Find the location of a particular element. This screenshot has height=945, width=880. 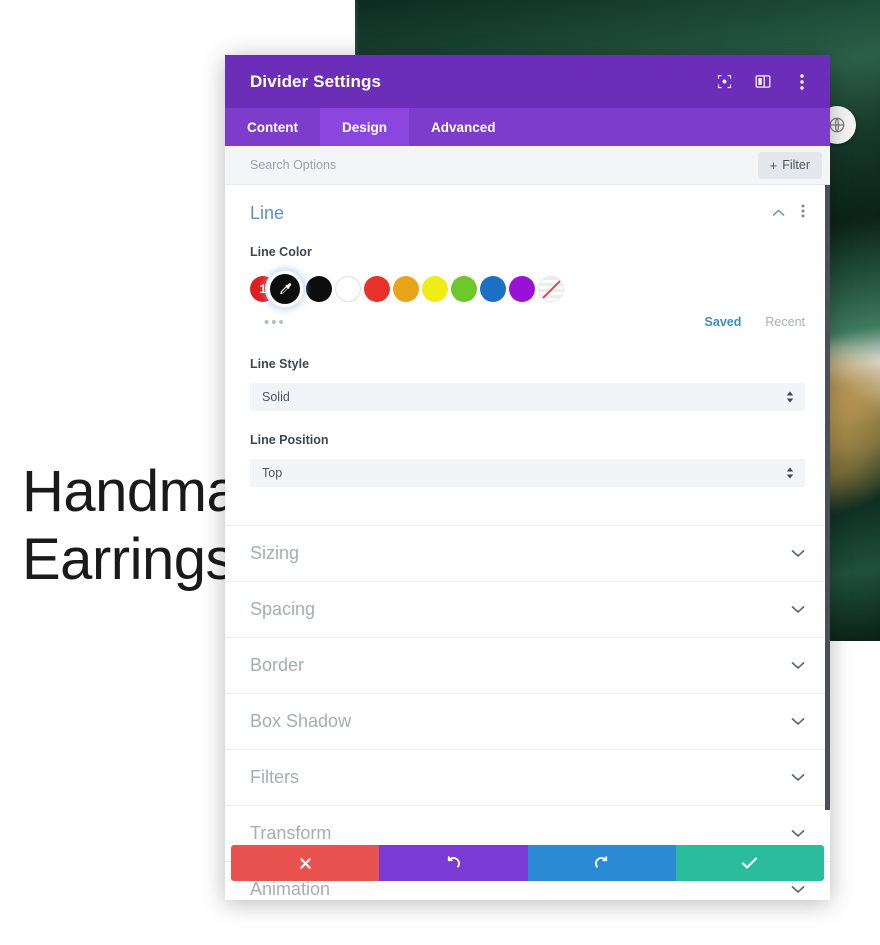

swatch-green is located at coordinates (464, 289).